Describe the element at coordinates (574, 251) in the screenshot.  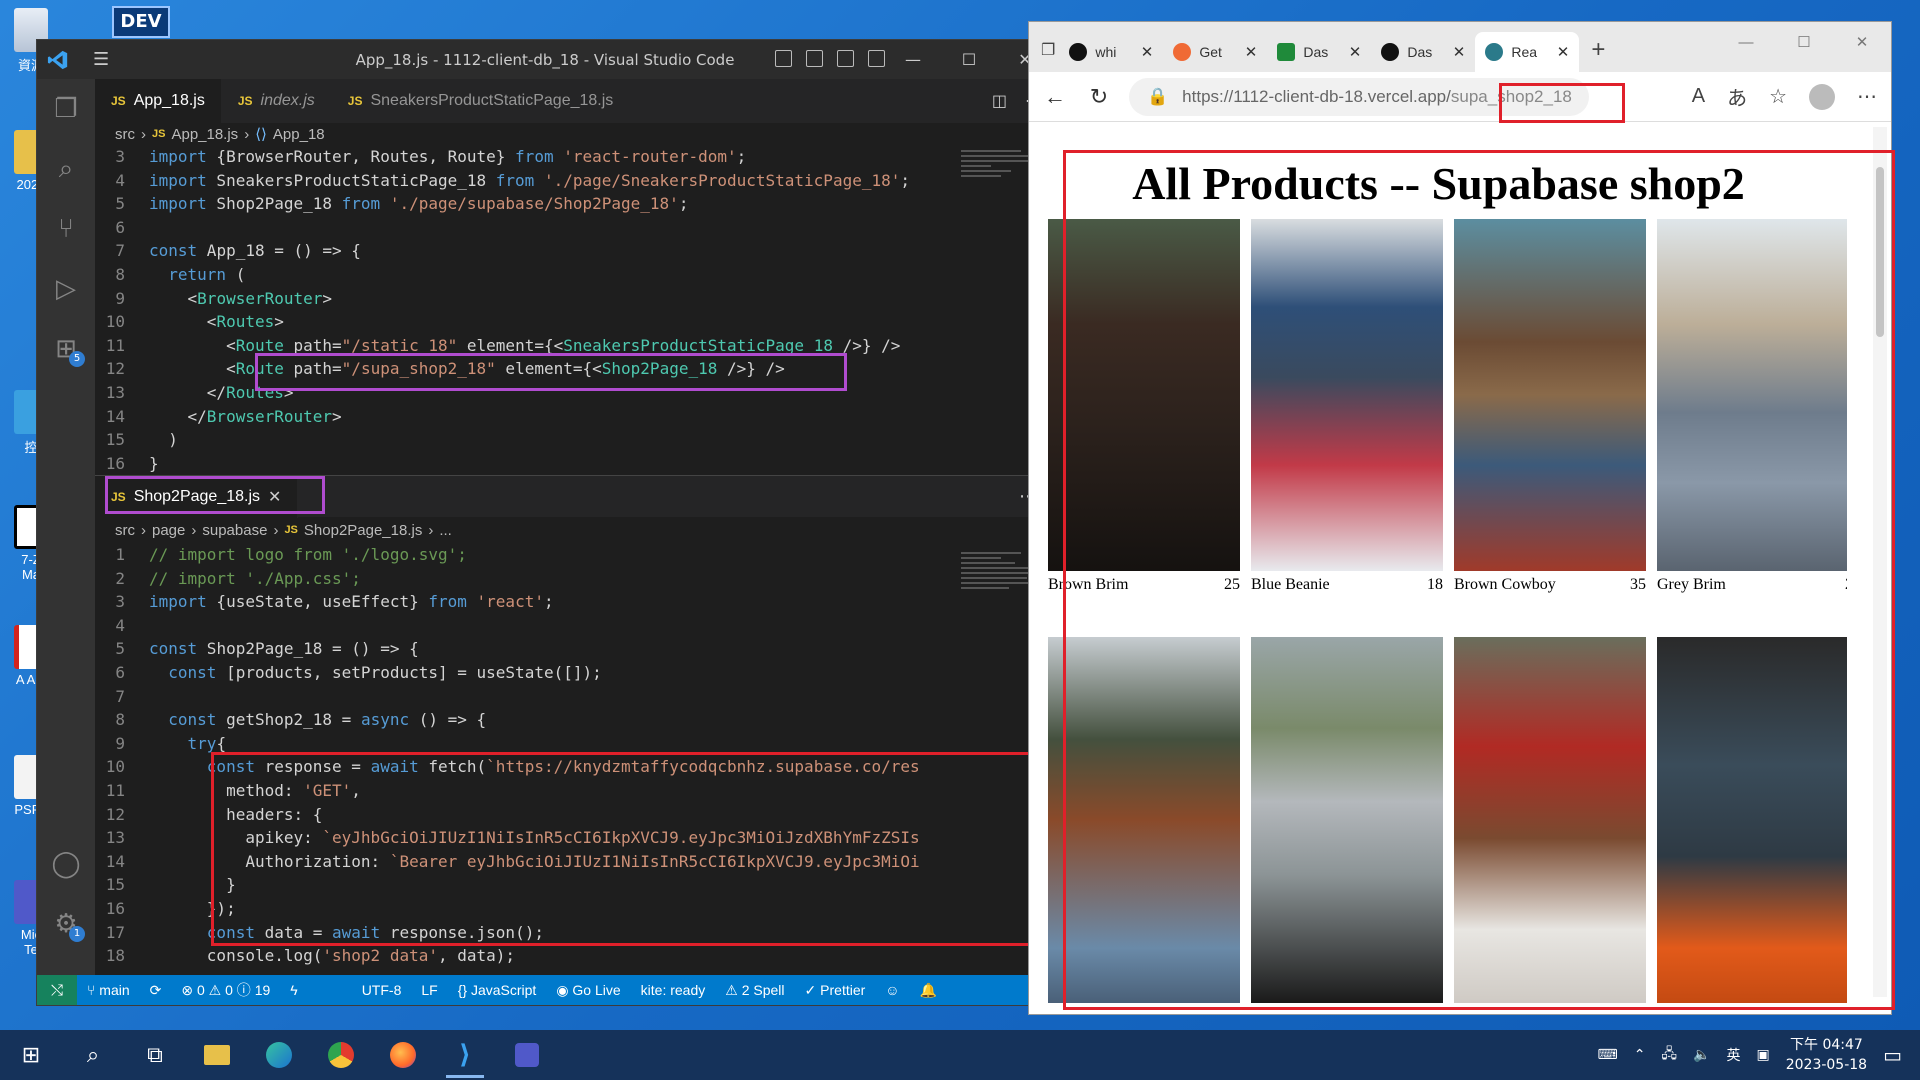
I see `code-line: 7 const App_18 = () => {` at that location.